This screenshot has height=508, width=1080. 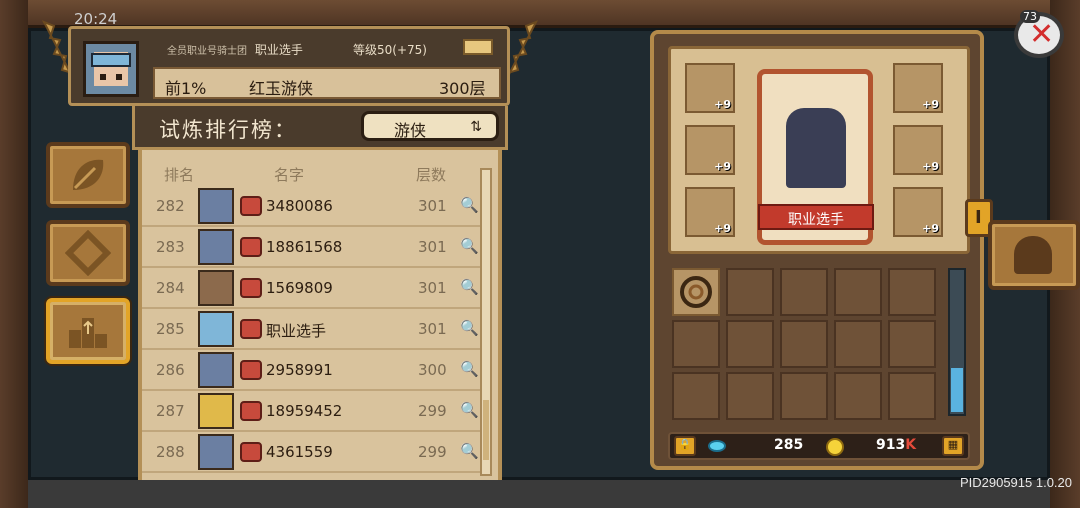 What do you see at coordinates (432, 370) in the screenshot?
I see `row-floors: 300` at bounding box center [432, 370].